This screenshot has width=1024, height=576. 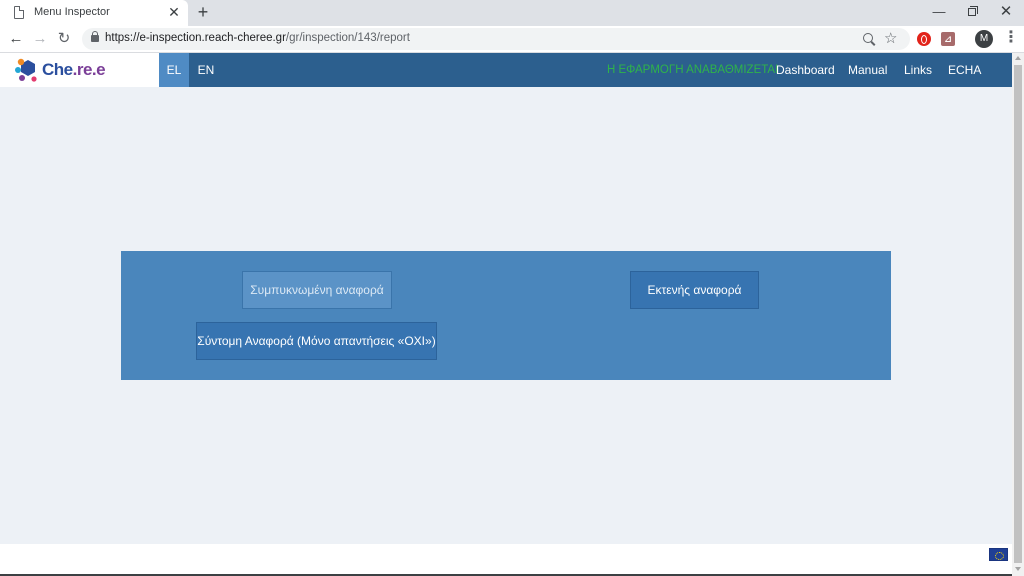 What do you see at coordinates (692, 70) in the screenshot?
I see `nav-update-notice: Η ΕΦΑΡΜΟΓΗ ΑΝΑΒΑΘΜΙΖΕΤΑΙ` at bounding box center [692, 70].